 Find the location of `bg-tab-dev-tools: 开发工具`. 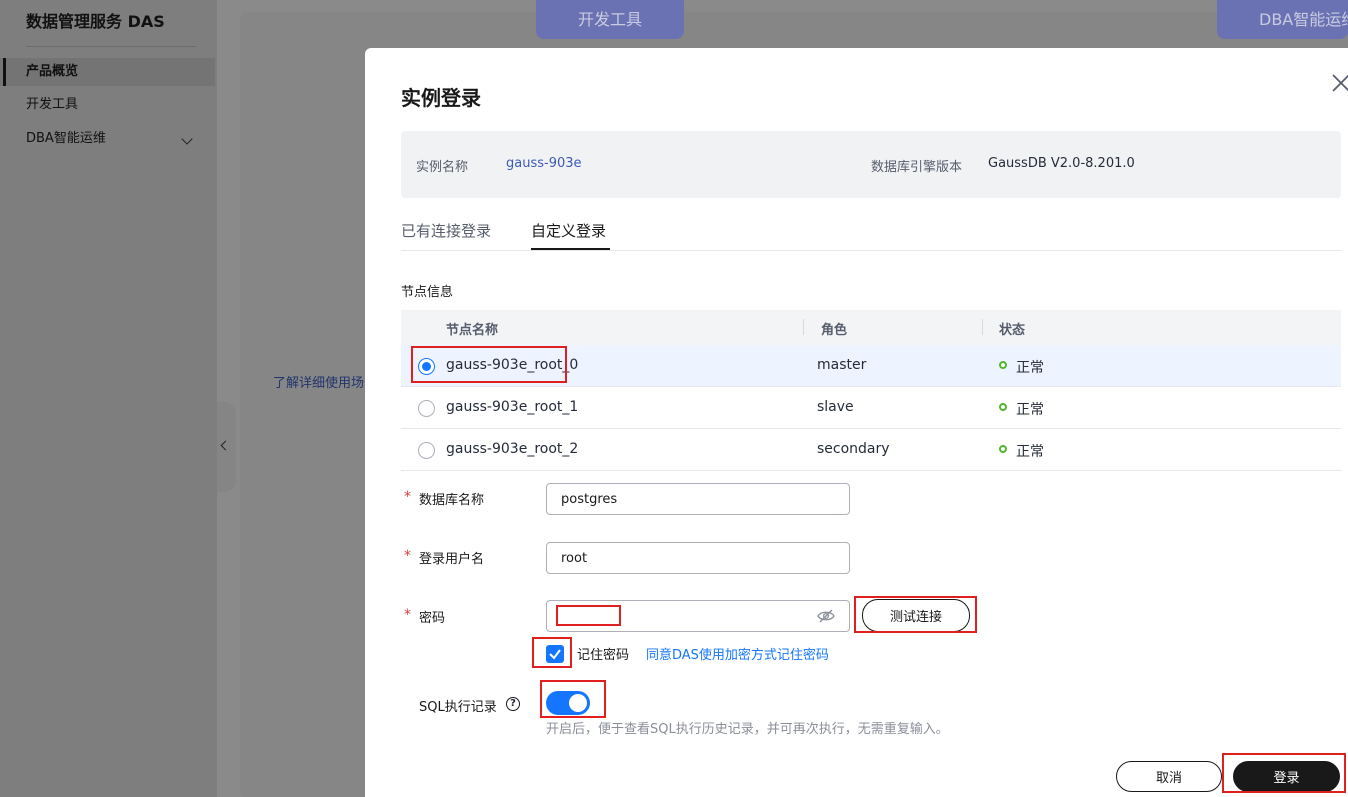

bg-tab-dev-tools: 开发工具 is located at coordinates (610, 19).